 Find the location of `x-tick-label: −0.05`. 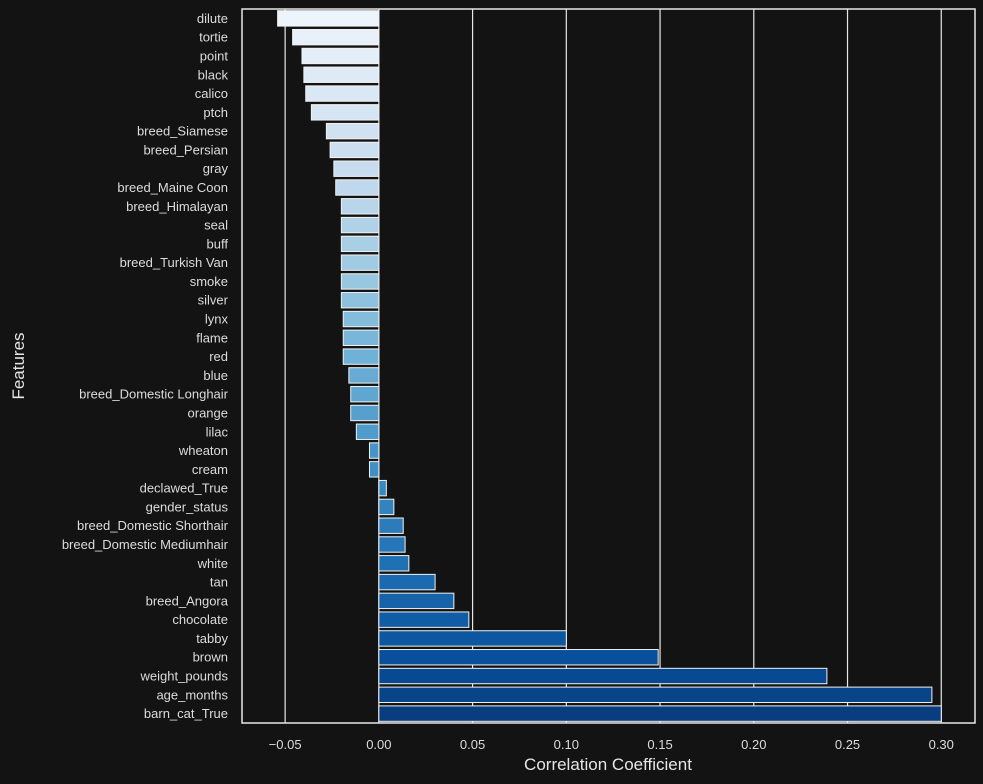

x-tick-label: −0.05 is located at coordinates (285, 744).